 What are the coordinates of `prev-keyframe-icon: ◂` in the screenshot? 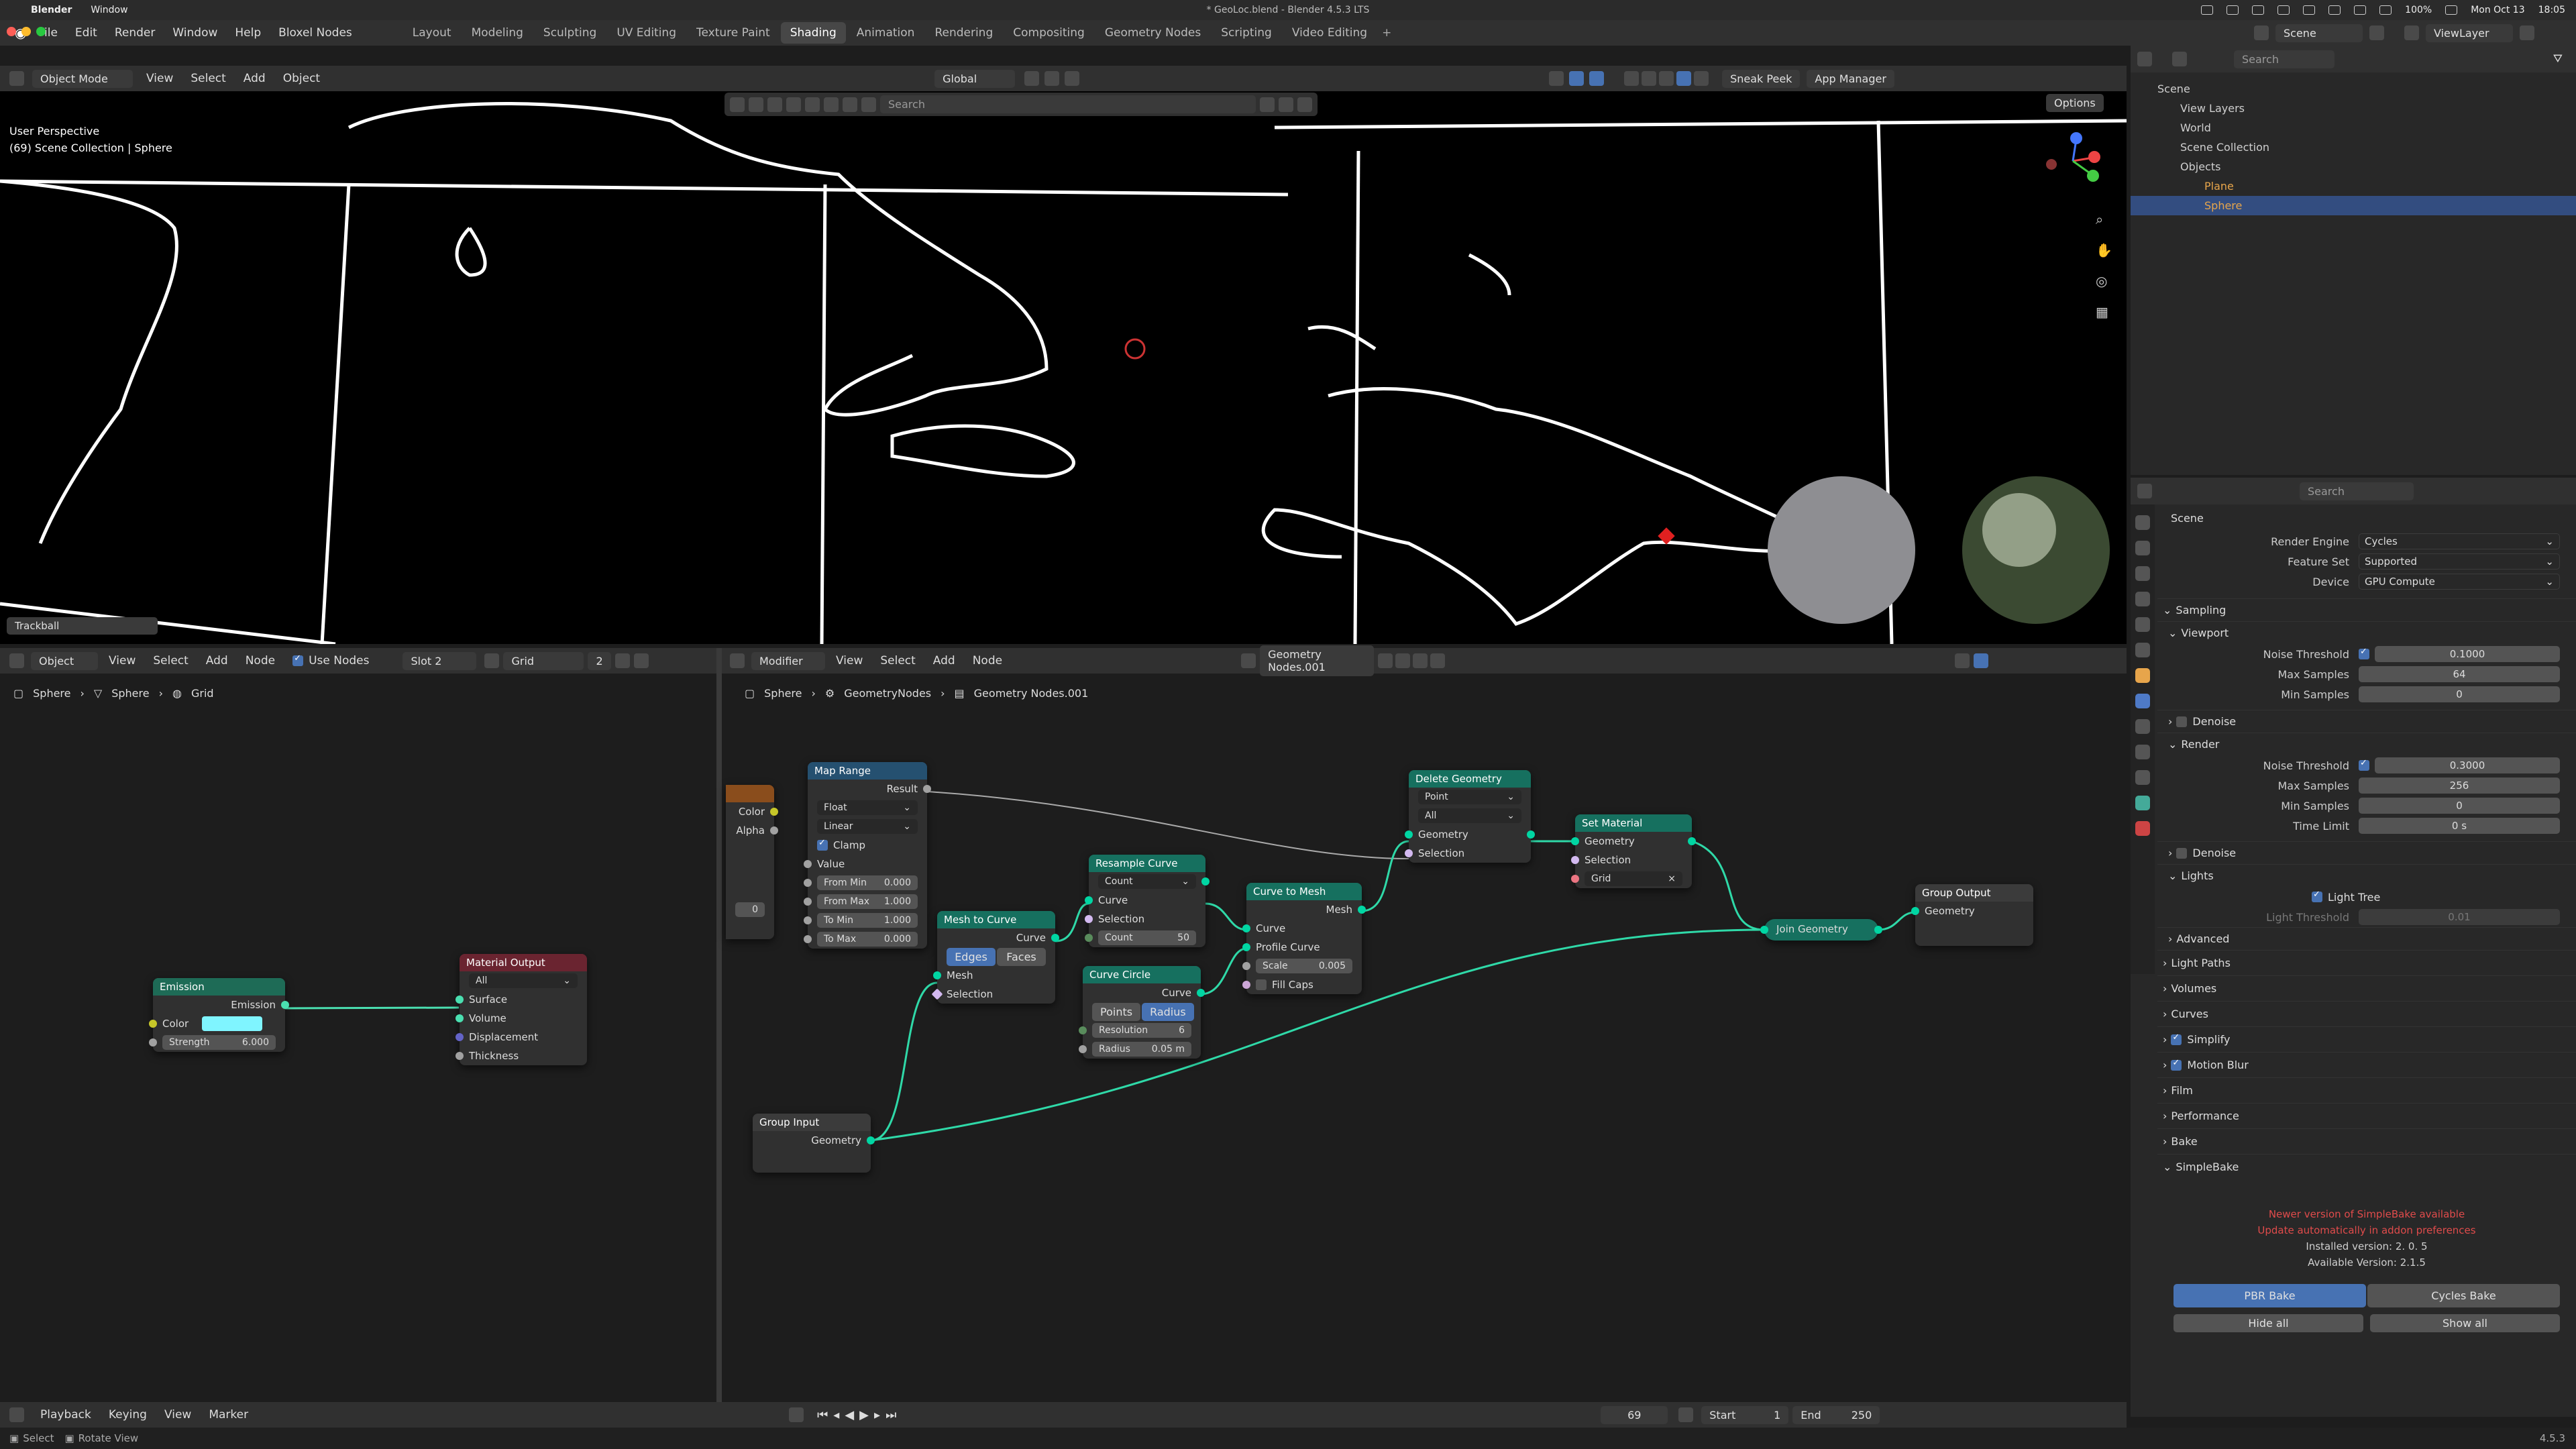 It's located at (836, 1415).